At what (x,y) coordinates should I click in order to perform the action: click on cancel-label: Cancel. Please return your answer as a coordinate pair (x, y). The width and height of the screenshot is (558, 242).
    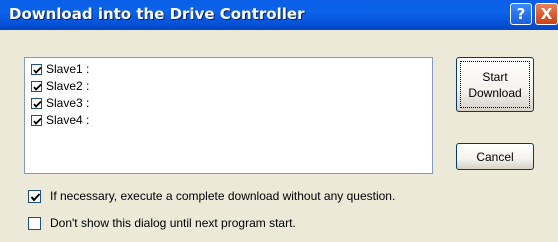
    Looking at the image, I should click on (495, 156).